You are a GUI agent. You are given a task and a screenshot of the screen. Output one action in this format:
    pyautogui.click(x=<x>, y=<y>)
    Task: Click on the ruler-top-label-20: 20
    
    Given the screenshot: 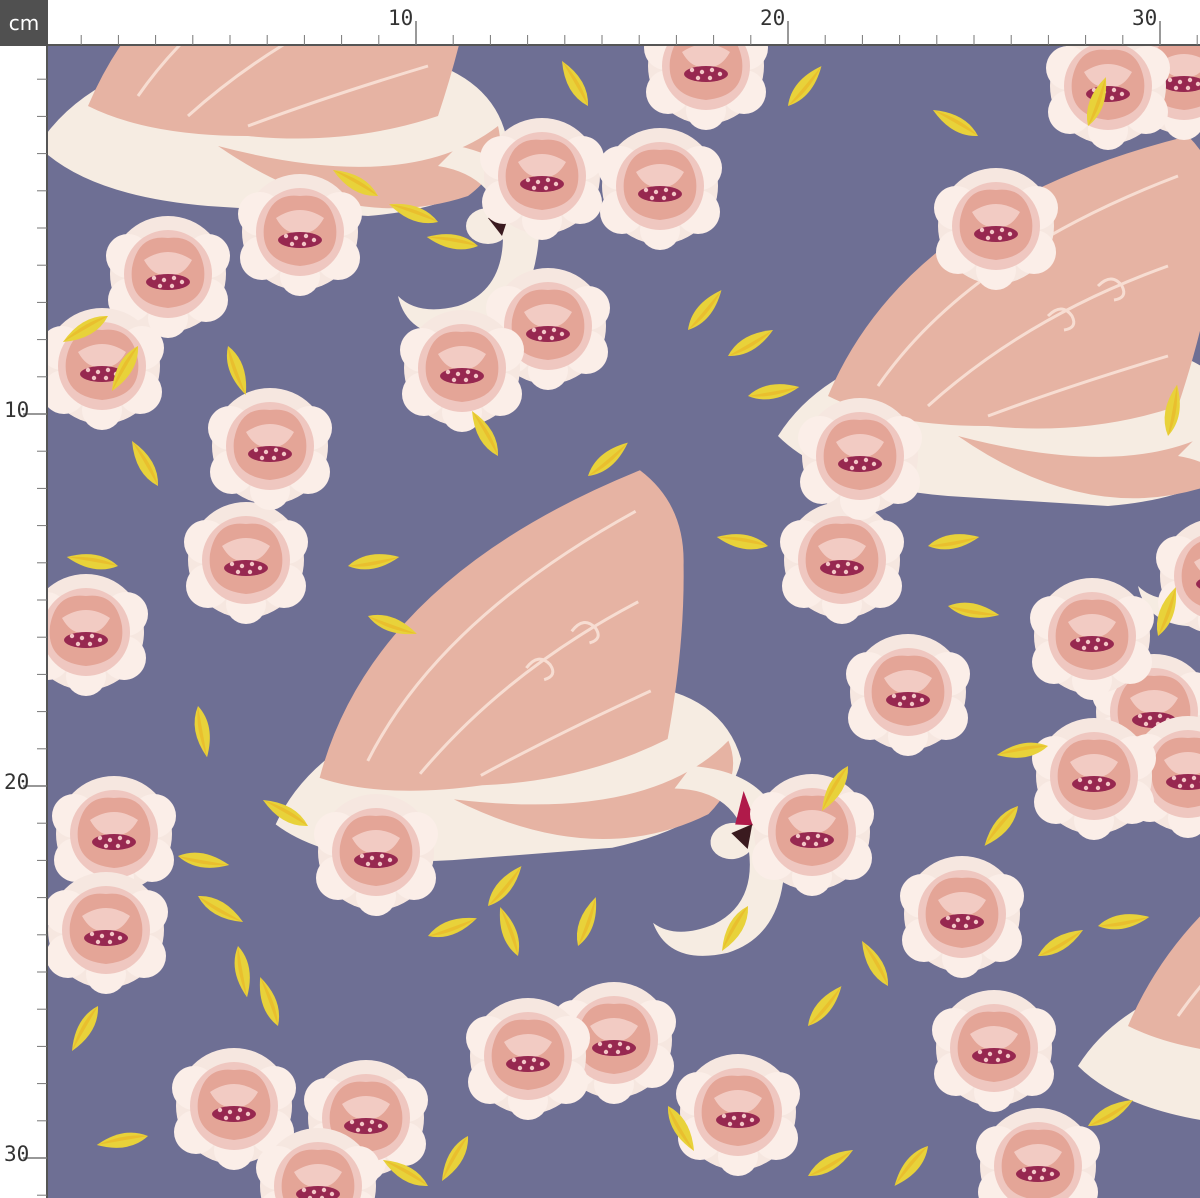 What is the action you would take?
    pyautogui.click(x=773, y=18)
    